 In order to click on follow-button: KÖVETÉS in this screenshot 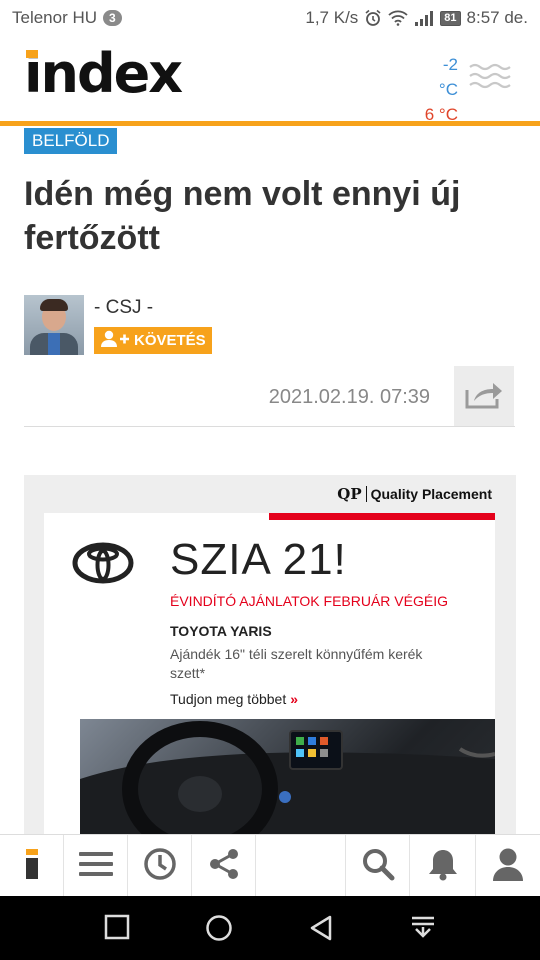, I will do `click(153, 340)`.